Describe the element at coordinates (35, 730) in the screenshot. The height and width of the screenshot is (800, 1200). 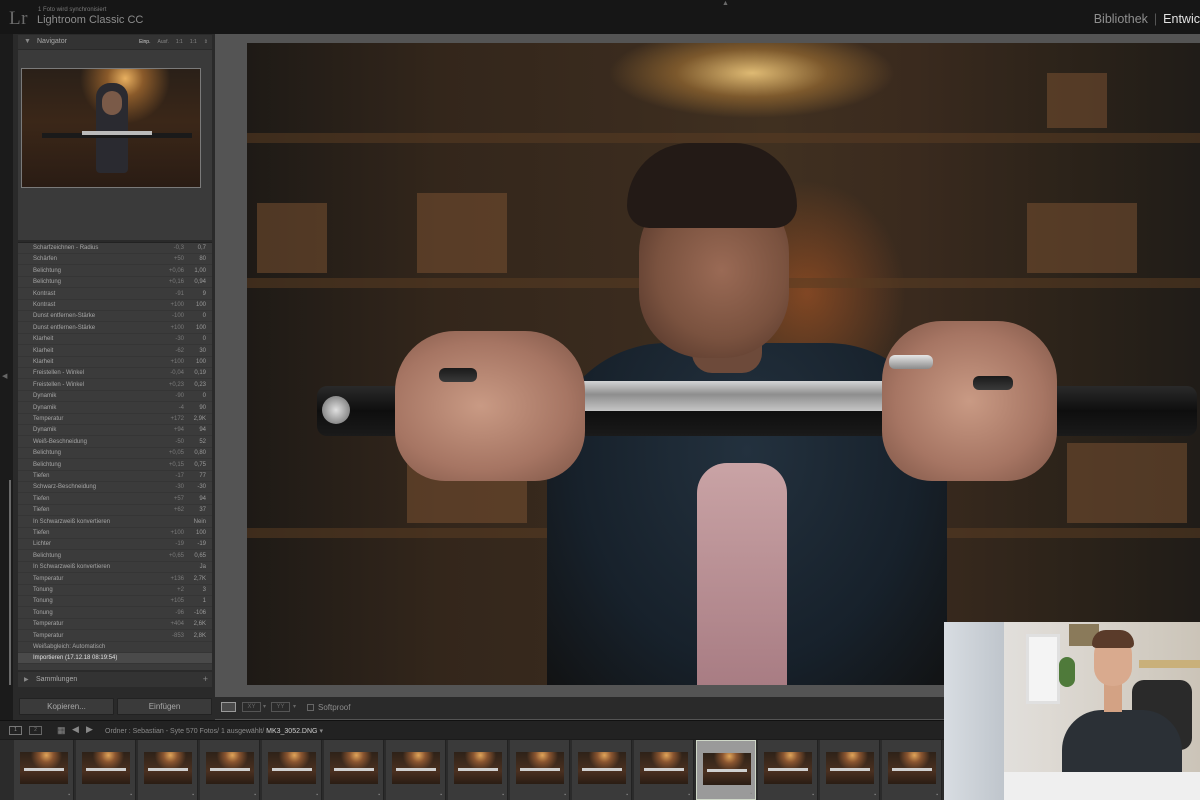
I see `secondary-window-icon: 2` at that location.